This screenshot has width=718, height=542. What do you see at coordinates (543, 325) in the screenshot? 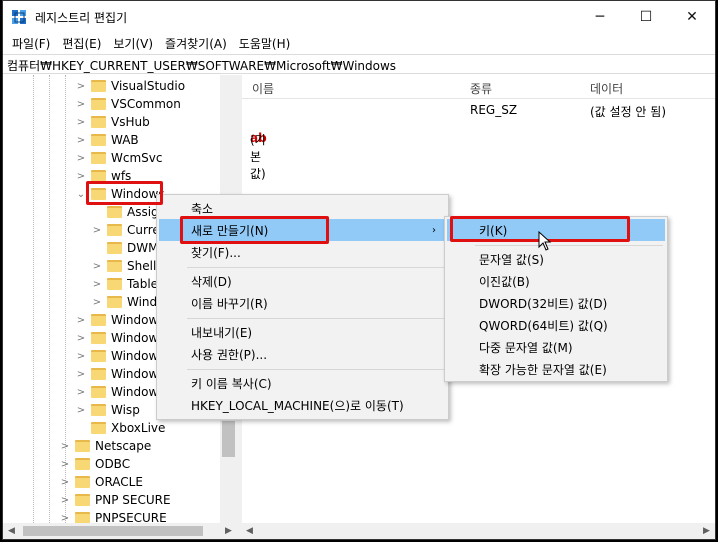
I see `menu-item-label: QWORD(64비트) 값(Q)` at bounding box center [543, 325].